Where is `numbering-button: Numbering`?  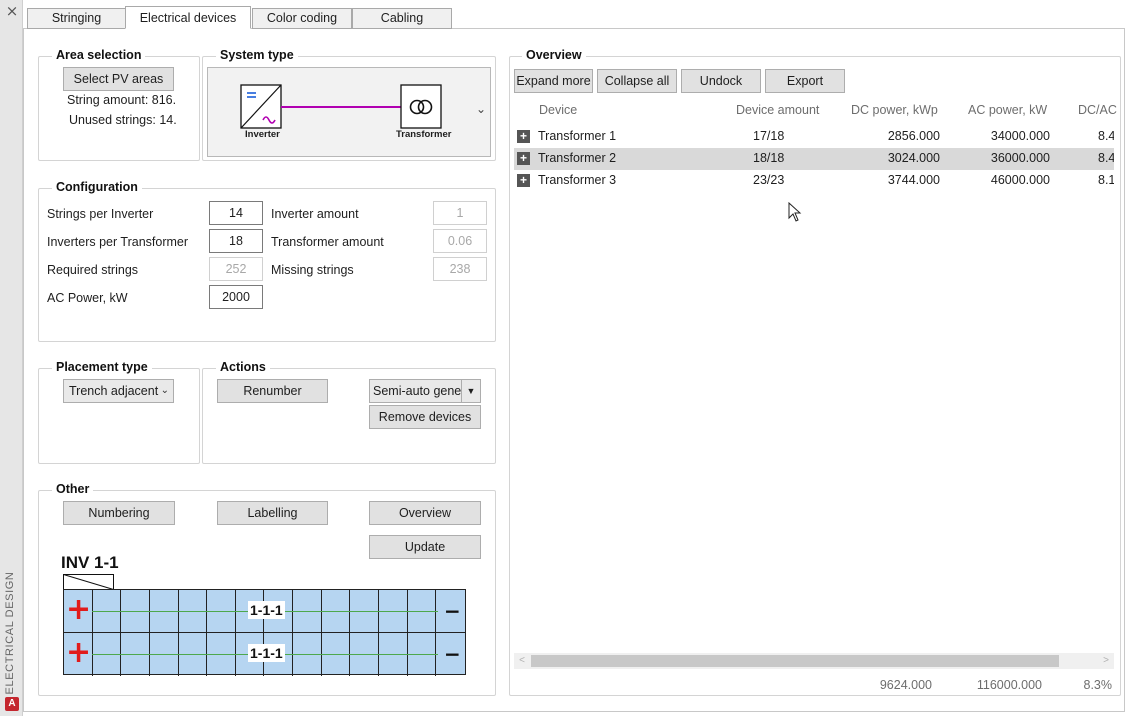 numbering-button: Numbering is located at coordinates (119, 513).